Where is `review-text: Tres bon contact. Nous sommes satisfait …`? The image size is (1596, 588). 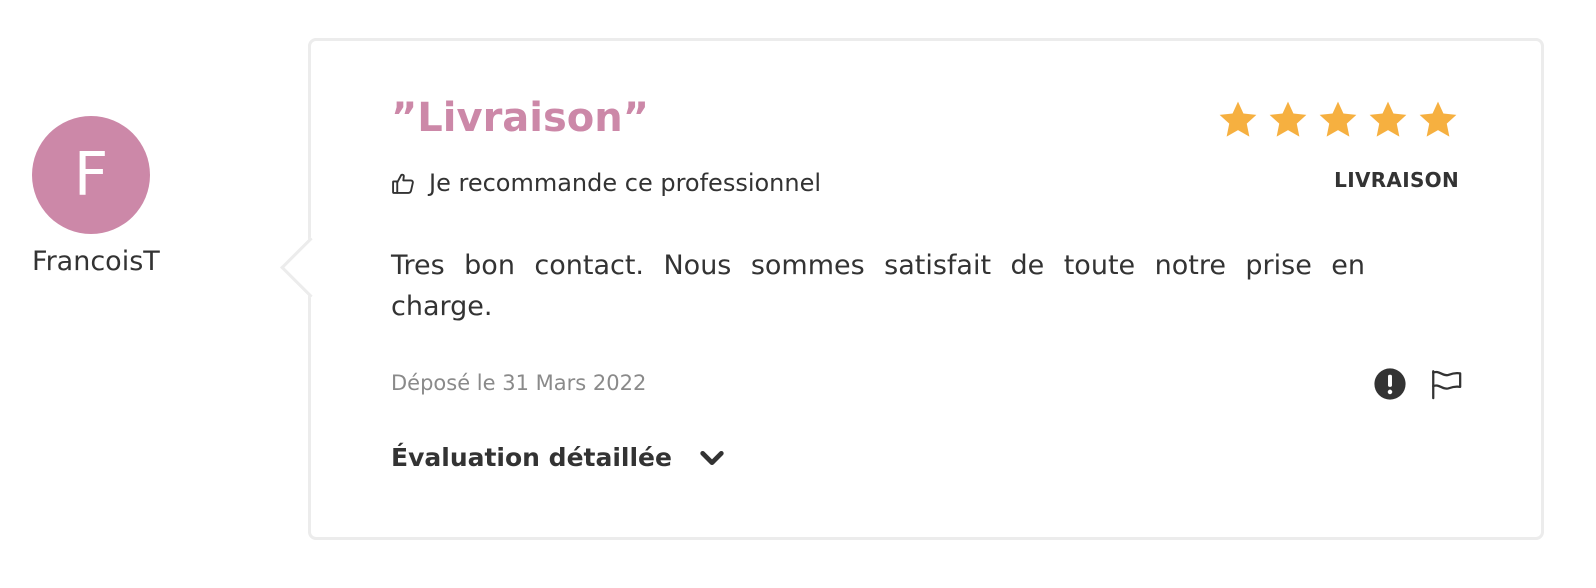 review-text: Tres bon contact. Nous sommes satisfait … is located at coordinates (878, 286).